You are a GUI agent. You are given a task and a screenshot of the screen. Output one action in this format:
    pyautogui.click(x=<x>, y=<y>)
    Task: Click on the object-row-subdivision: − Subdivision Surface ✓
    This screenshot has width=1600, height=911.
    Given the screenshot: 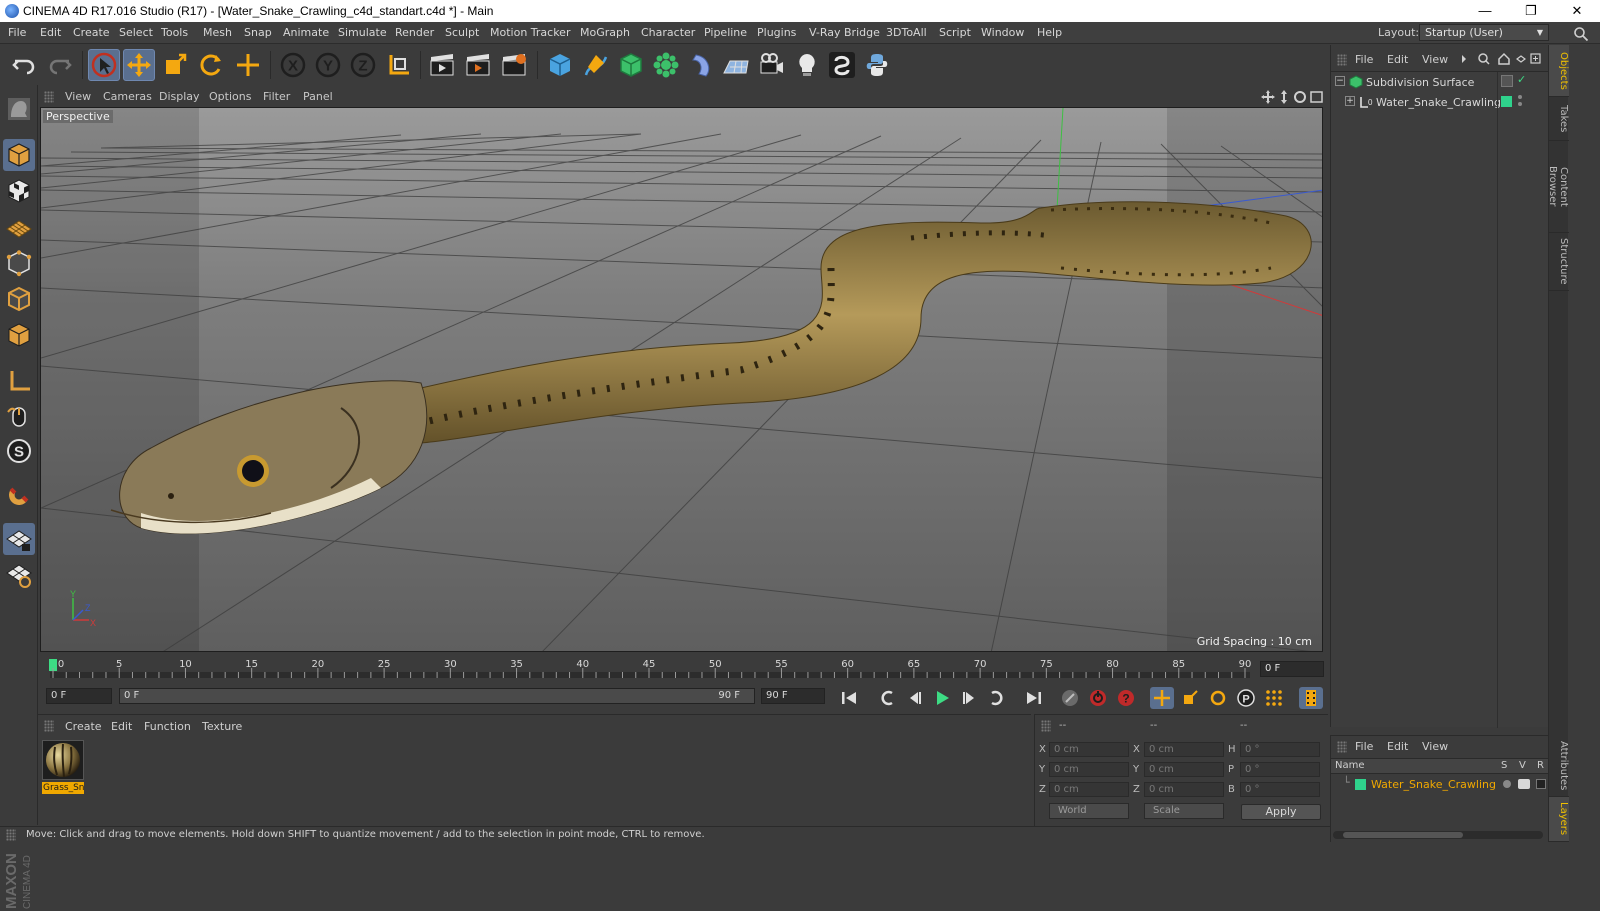 What is the action you would take?
    pyautogui.click(x=1440, y=82)
    